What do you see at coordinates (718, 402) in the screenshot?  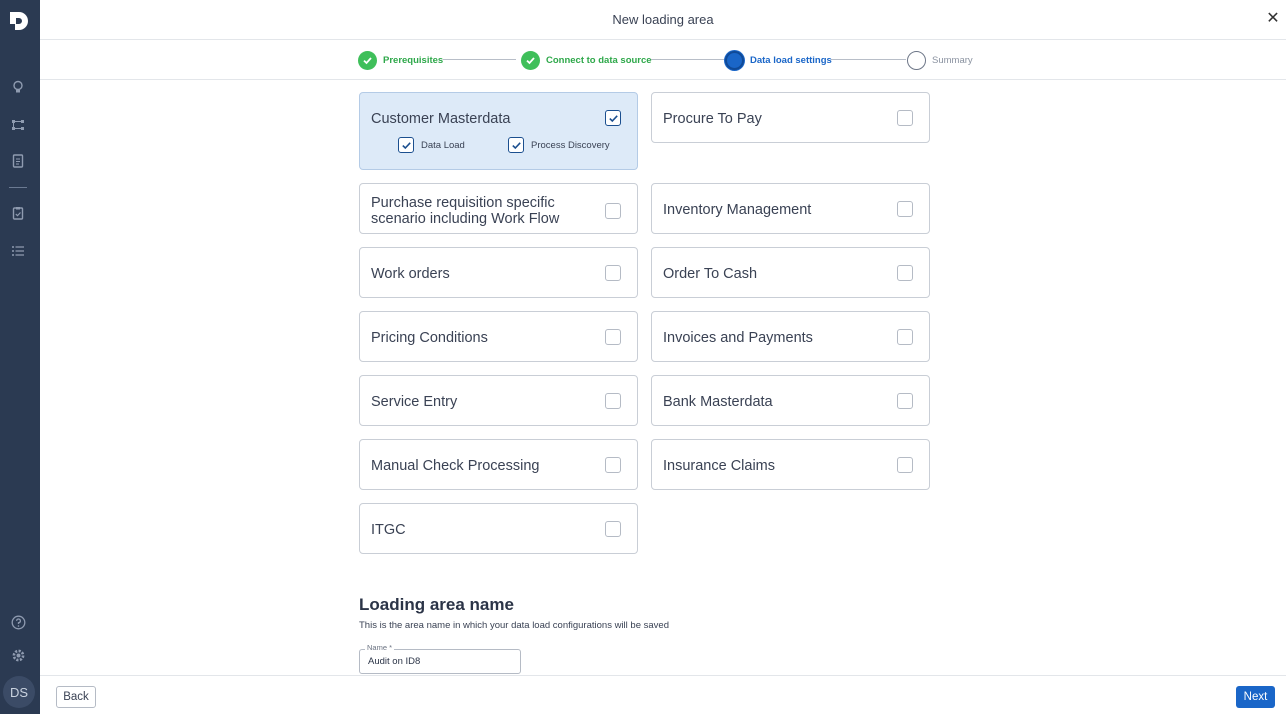 I see `card-label: Bank Masterdata` at bounding box center [718, 402].